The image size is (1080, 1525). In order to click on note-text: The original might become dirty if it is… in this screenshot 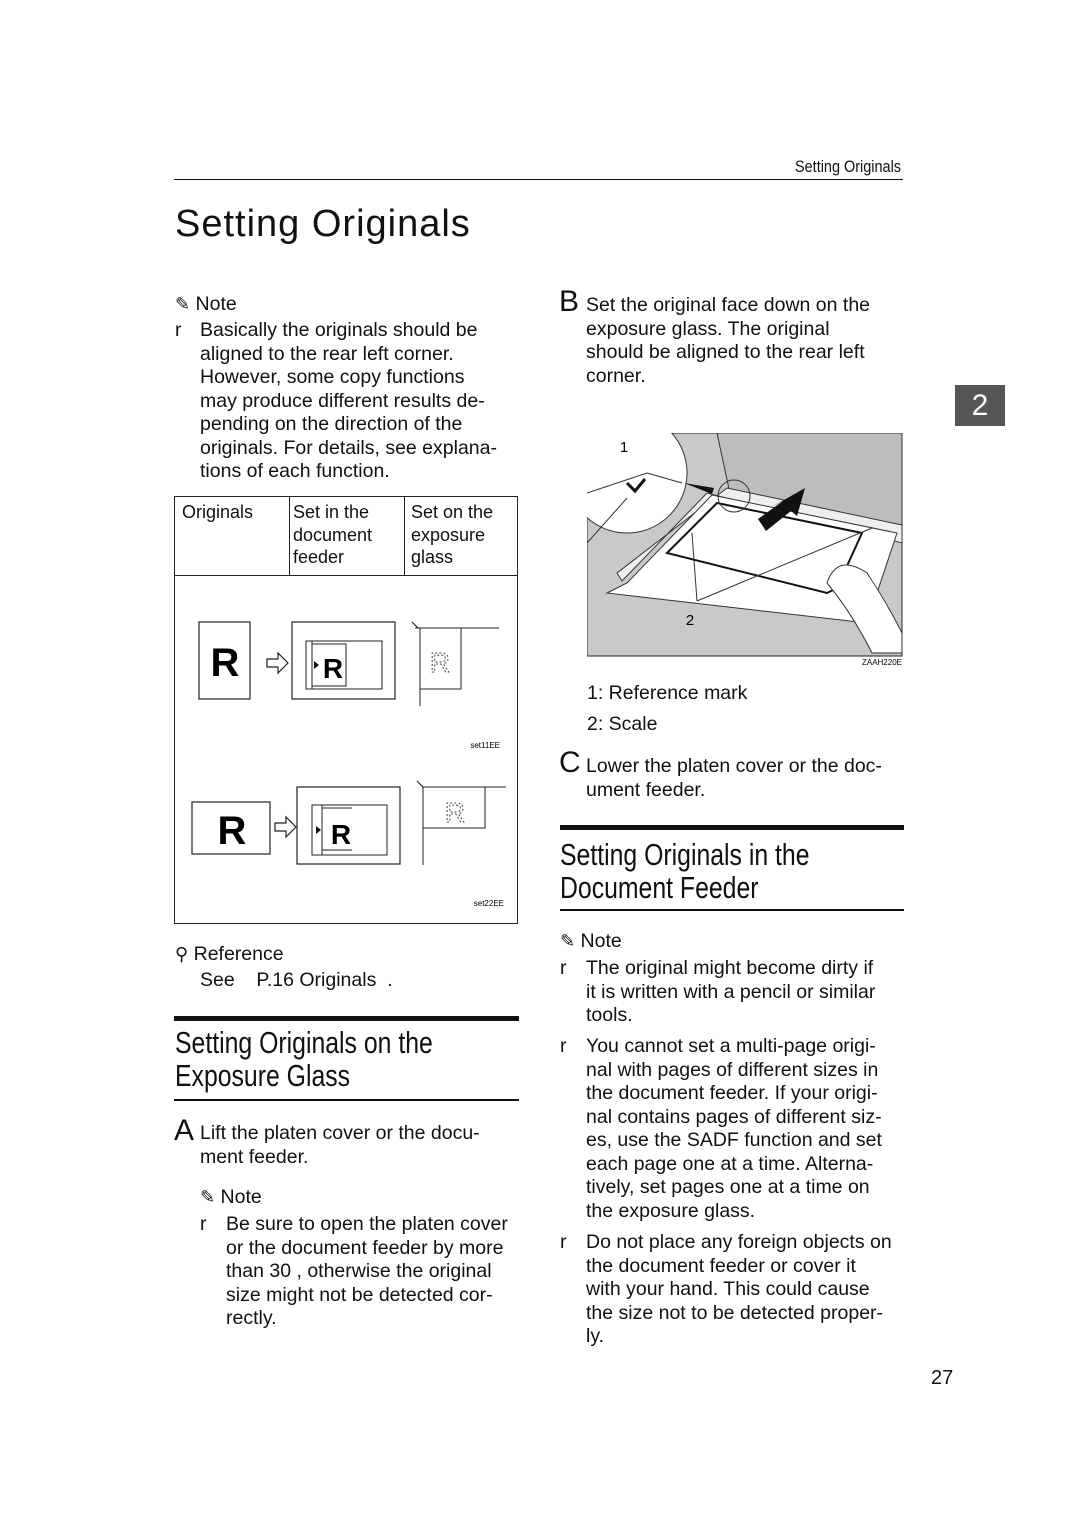, I will do `click(731, 991)`.